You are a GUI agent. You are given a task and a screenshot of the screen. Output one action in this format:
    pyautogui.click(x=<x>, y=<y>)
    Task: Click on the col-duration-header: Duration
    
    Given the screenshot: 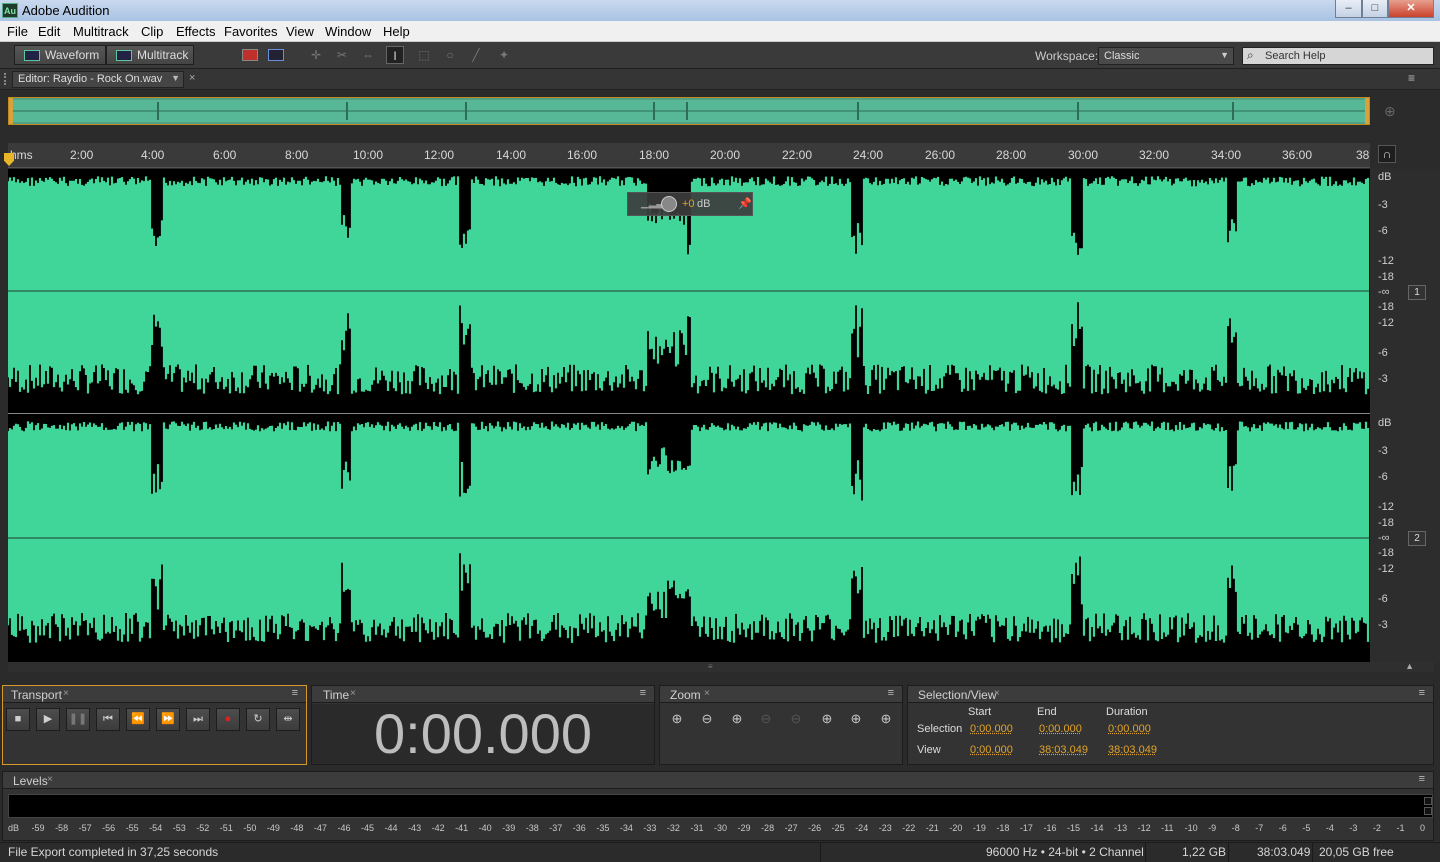 What is the action you would take?
    pyautogui.click(x=1127, y=712)
    